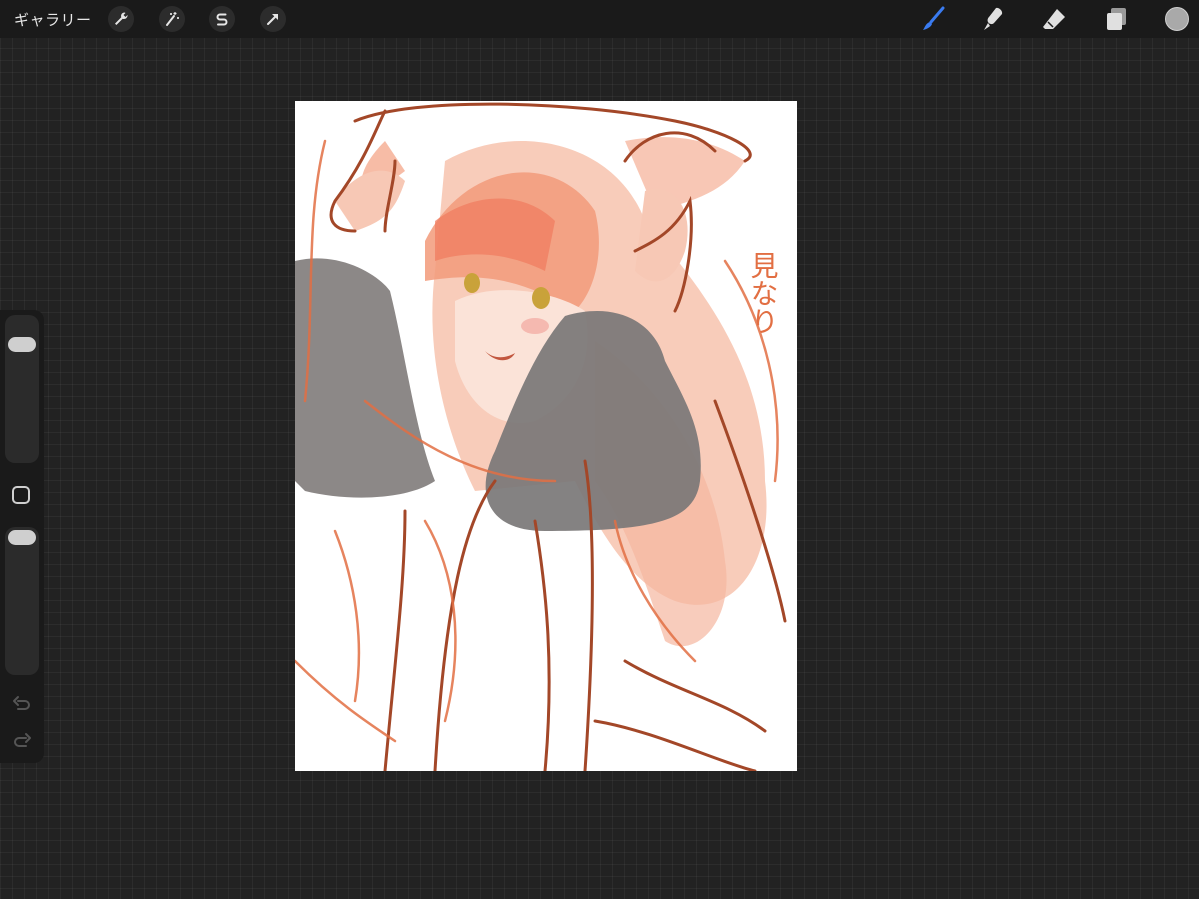 The height and width of the screenshot is (899, 1199). I want to click on redo-button, so click(22, 742).